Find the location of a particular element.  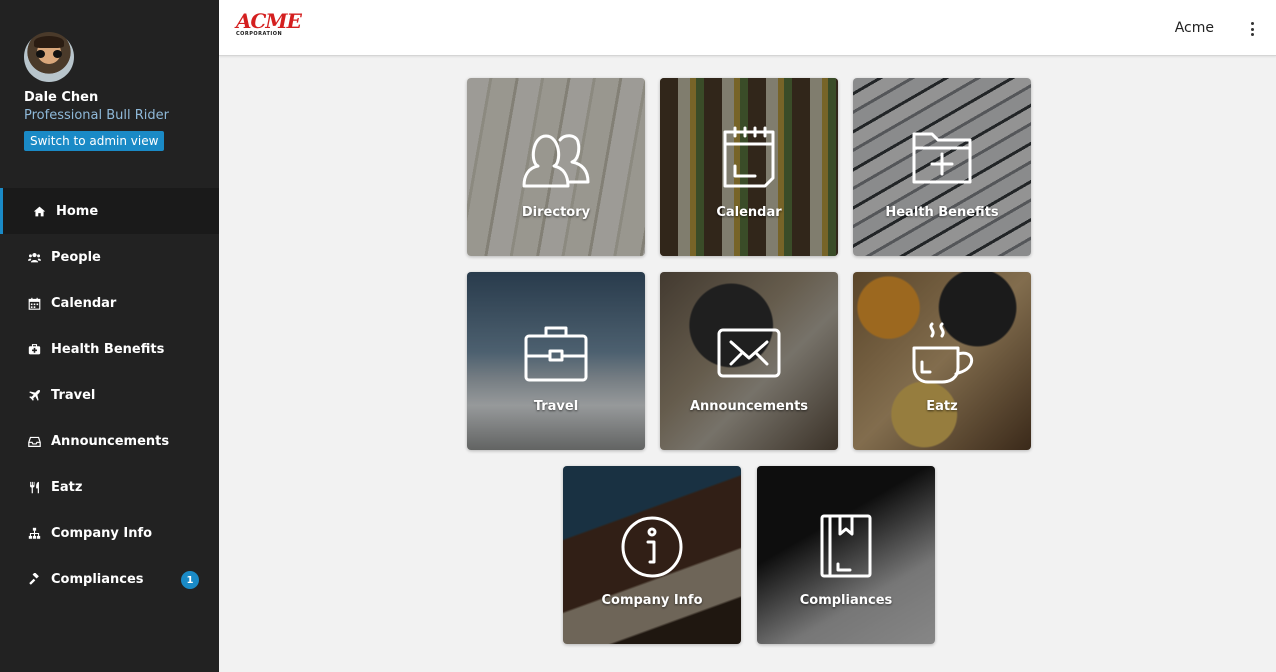

sidebar-item-label: Travel is located at coordinates (73, 395).